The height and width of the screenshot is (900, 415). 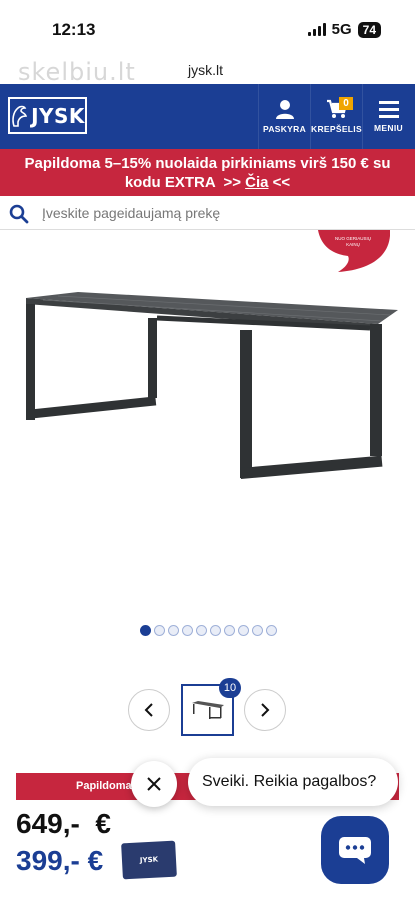 What do you see at coordinates (58, 115) in the screenshot?
I see `logo-text: JYSK` at bounding box center [58, 115].